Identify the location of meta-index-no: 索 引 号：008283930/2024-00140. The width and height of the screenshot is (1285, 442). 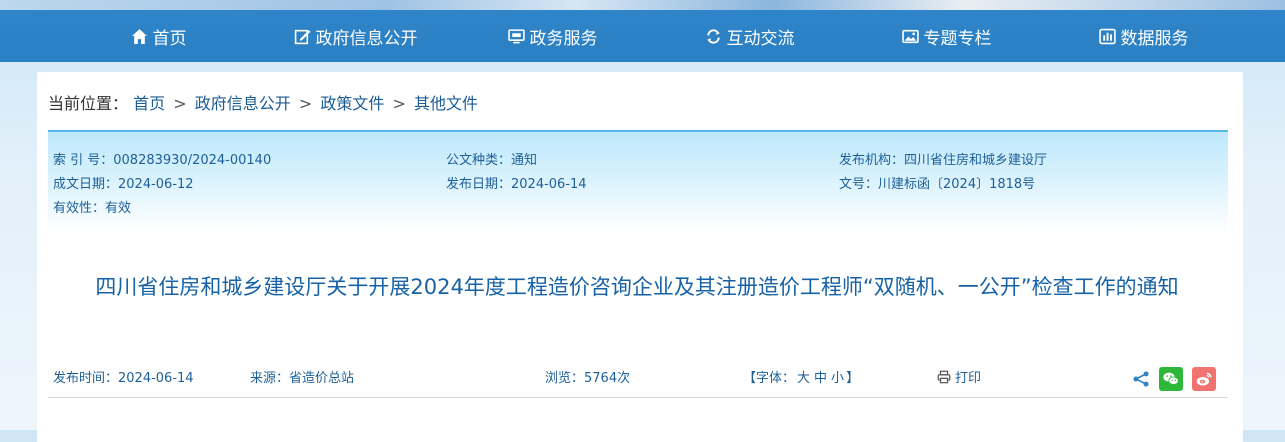
(162, 160).